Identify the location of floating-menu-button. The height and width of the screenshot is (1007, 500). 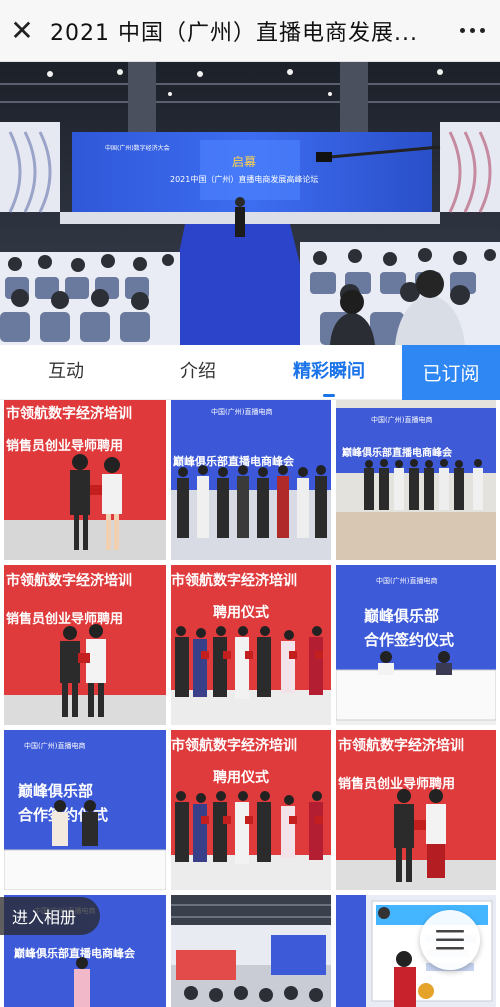
(450, 940).